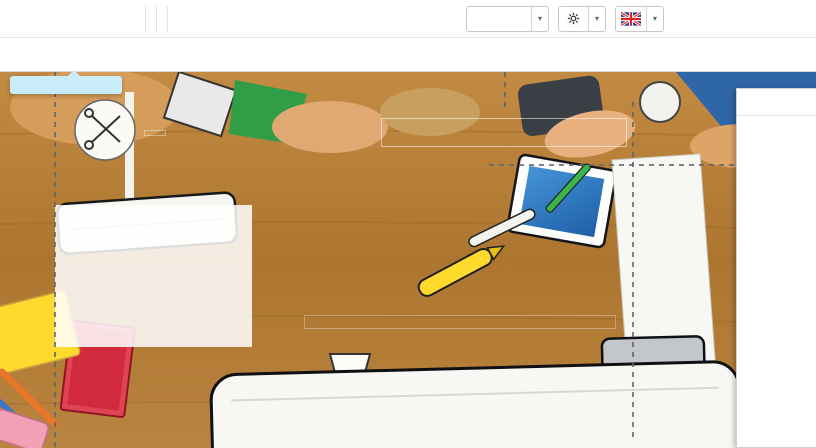 The height and width of the screenshot is (448, 816). What do you see at coordinates (776, 102) in the screenshot?
I see `steps-panel-title` at bounding box center [776, 102].